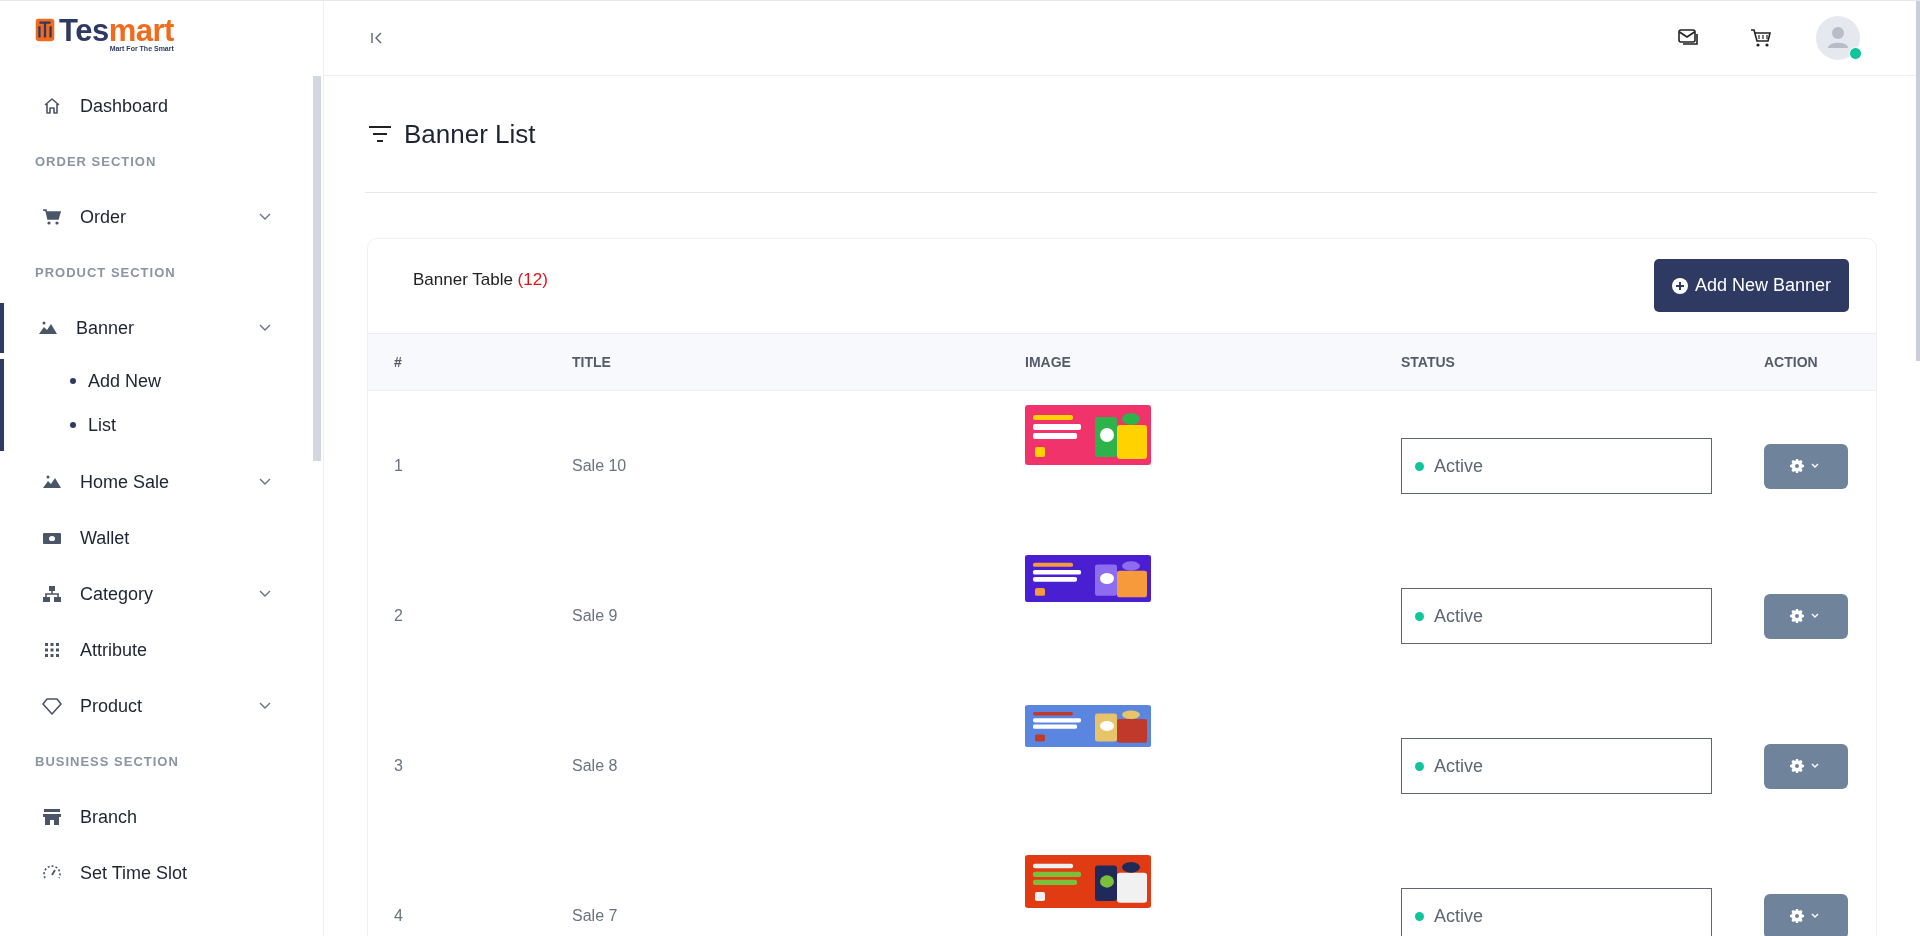 The width and height of the screenshot is (1920, 936). What do you see at coordinates (480, 280) in the screenshot?
I see `card-title: Banner Table (12)` at bounding box center [480, 280].